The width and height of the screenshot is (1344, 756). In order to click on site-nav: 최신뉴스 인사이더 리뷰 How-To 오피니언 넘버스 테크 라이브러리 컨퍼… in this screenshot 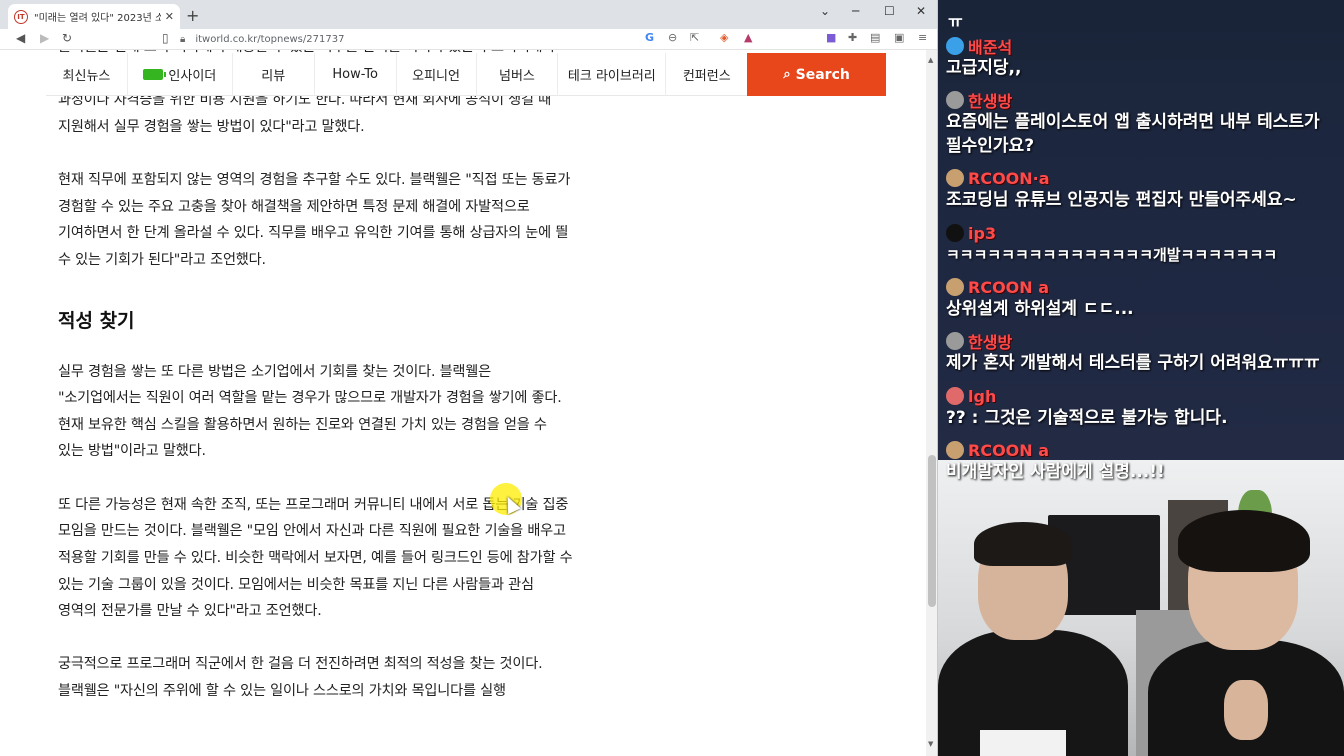, I will do `click(466, 74)`.